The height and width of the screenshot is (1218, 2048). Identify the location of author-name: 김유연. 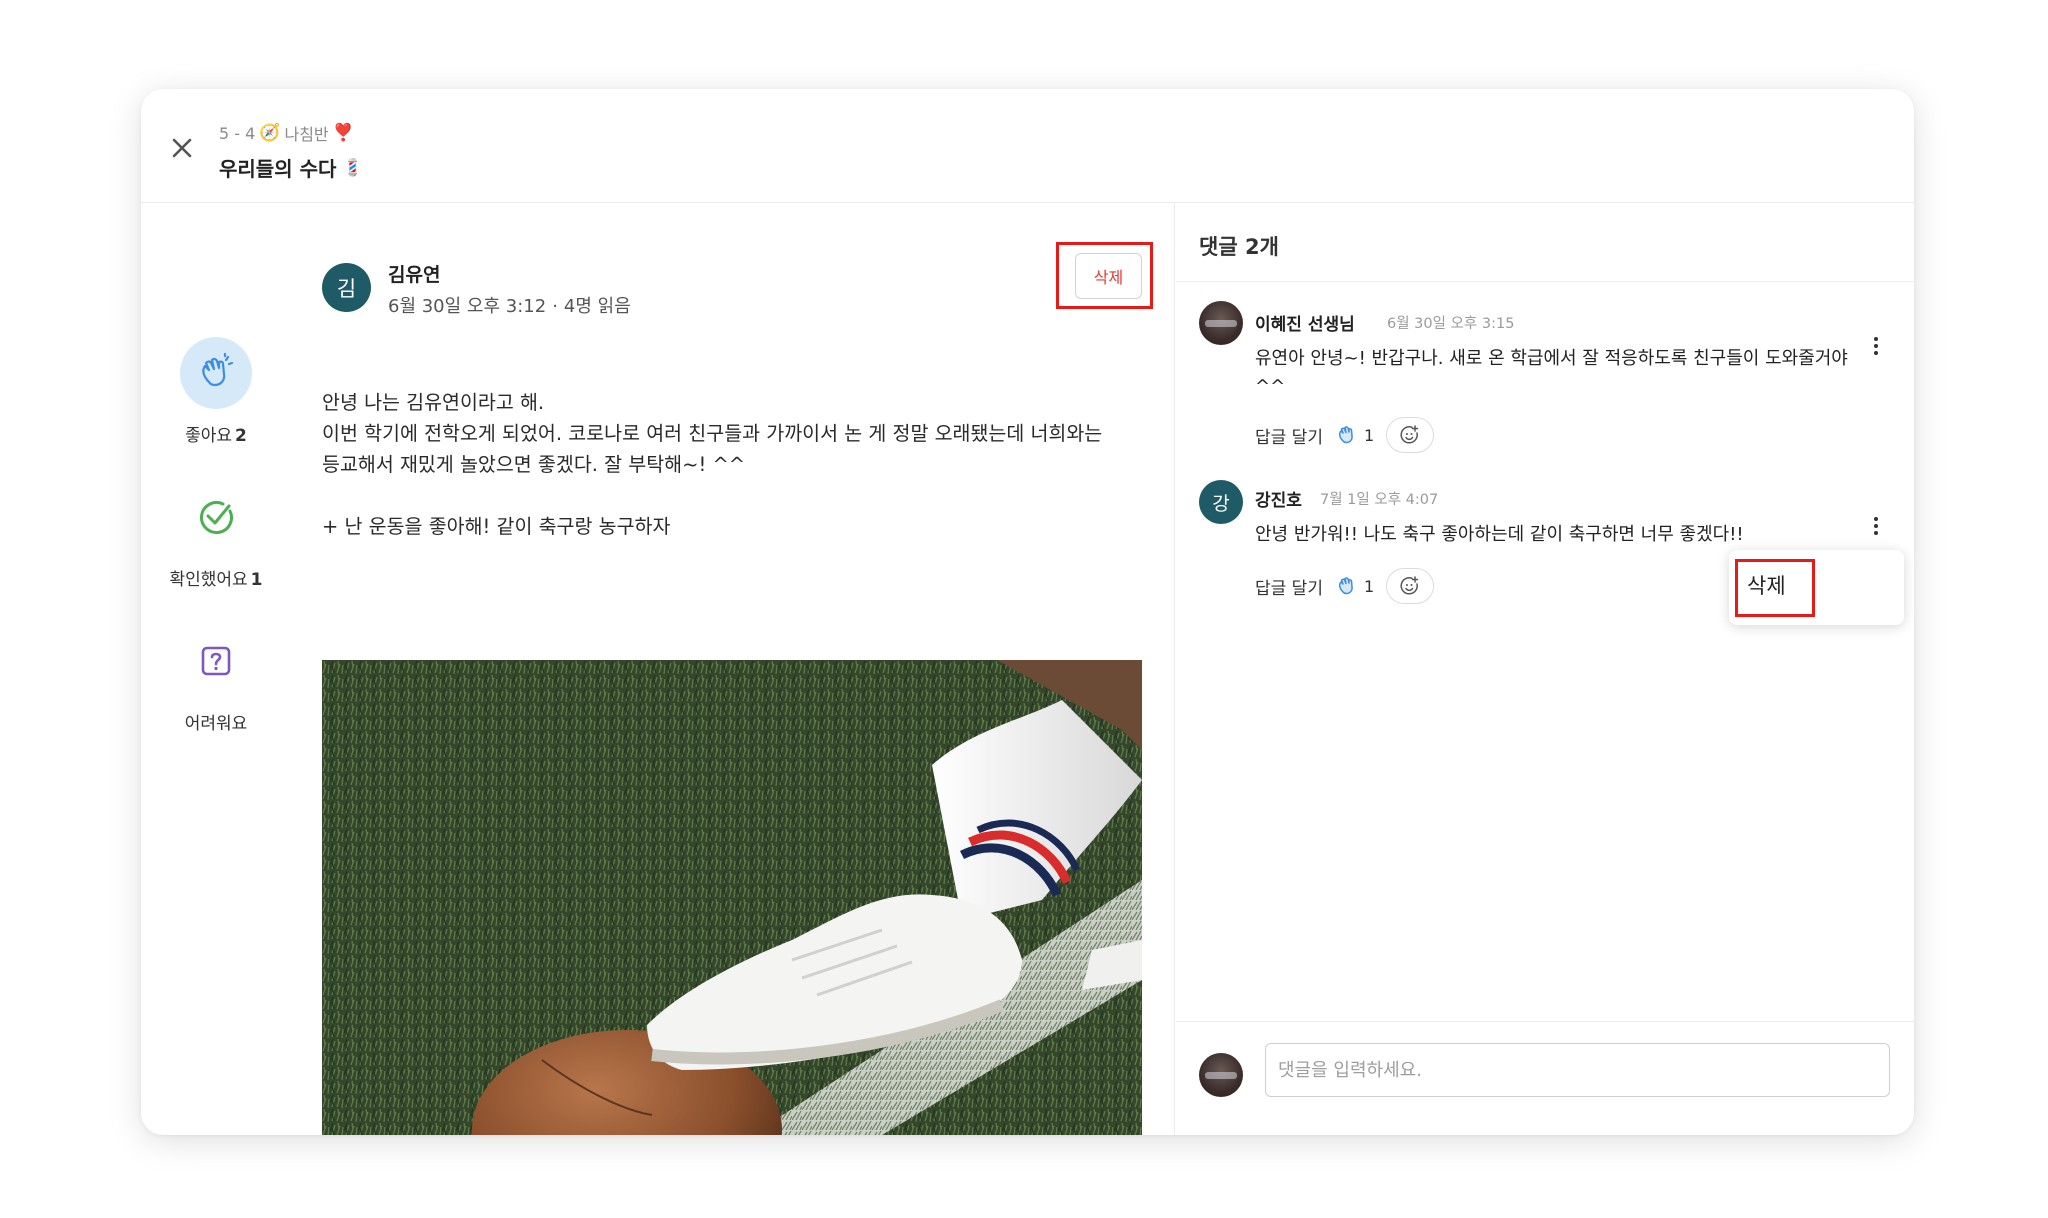
(414, 275).